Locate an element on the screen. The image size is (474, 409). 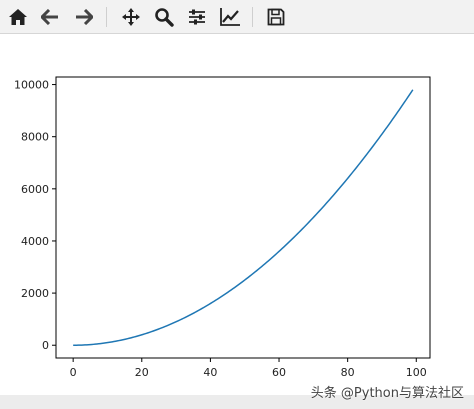
zoom-button is located at coordinates (164, 17).